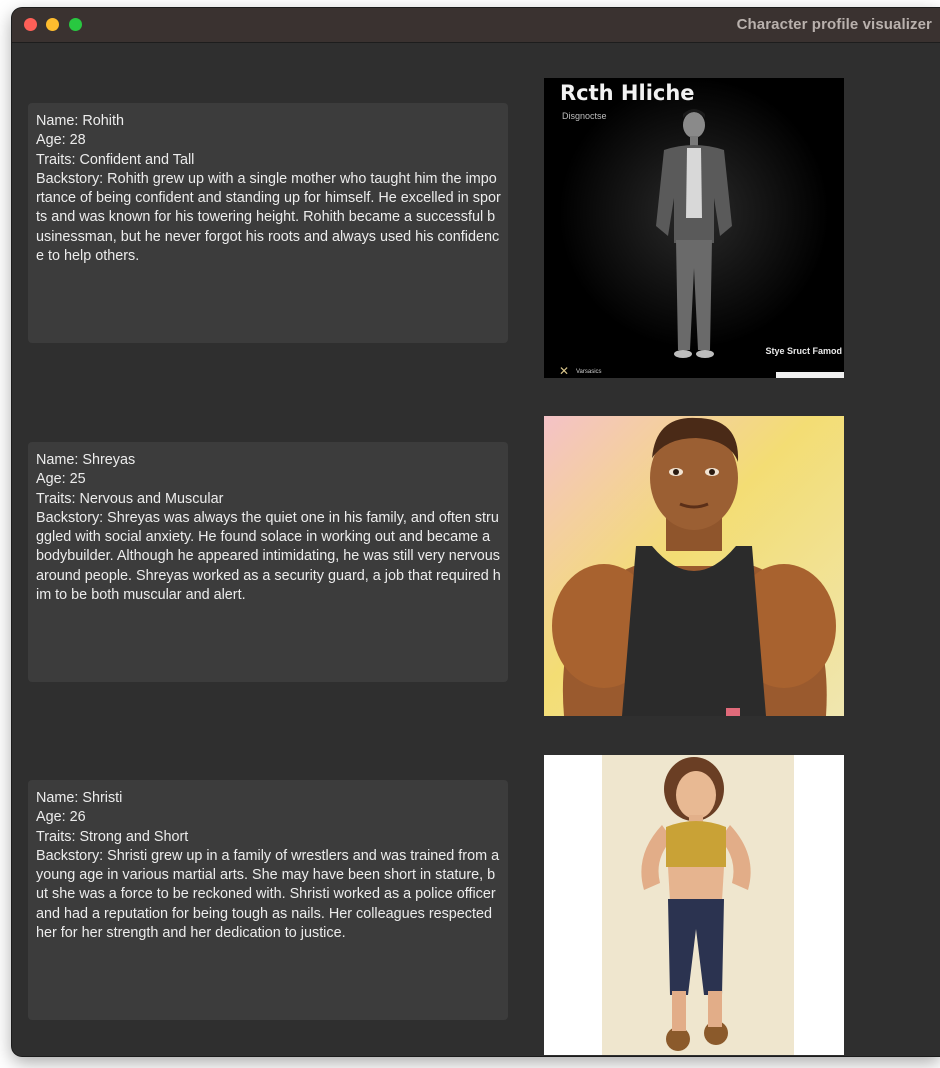 This screenshot has height=1068, width=940. I want to click on profile-name: Name: Shristi, so click(79, 798).